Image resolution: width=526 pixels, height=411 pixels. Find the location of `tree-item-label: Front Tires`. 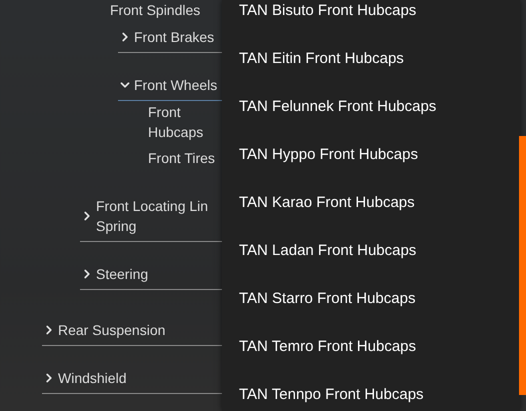

tree-item-label: Front Tires is located at coordinates (184, 158).